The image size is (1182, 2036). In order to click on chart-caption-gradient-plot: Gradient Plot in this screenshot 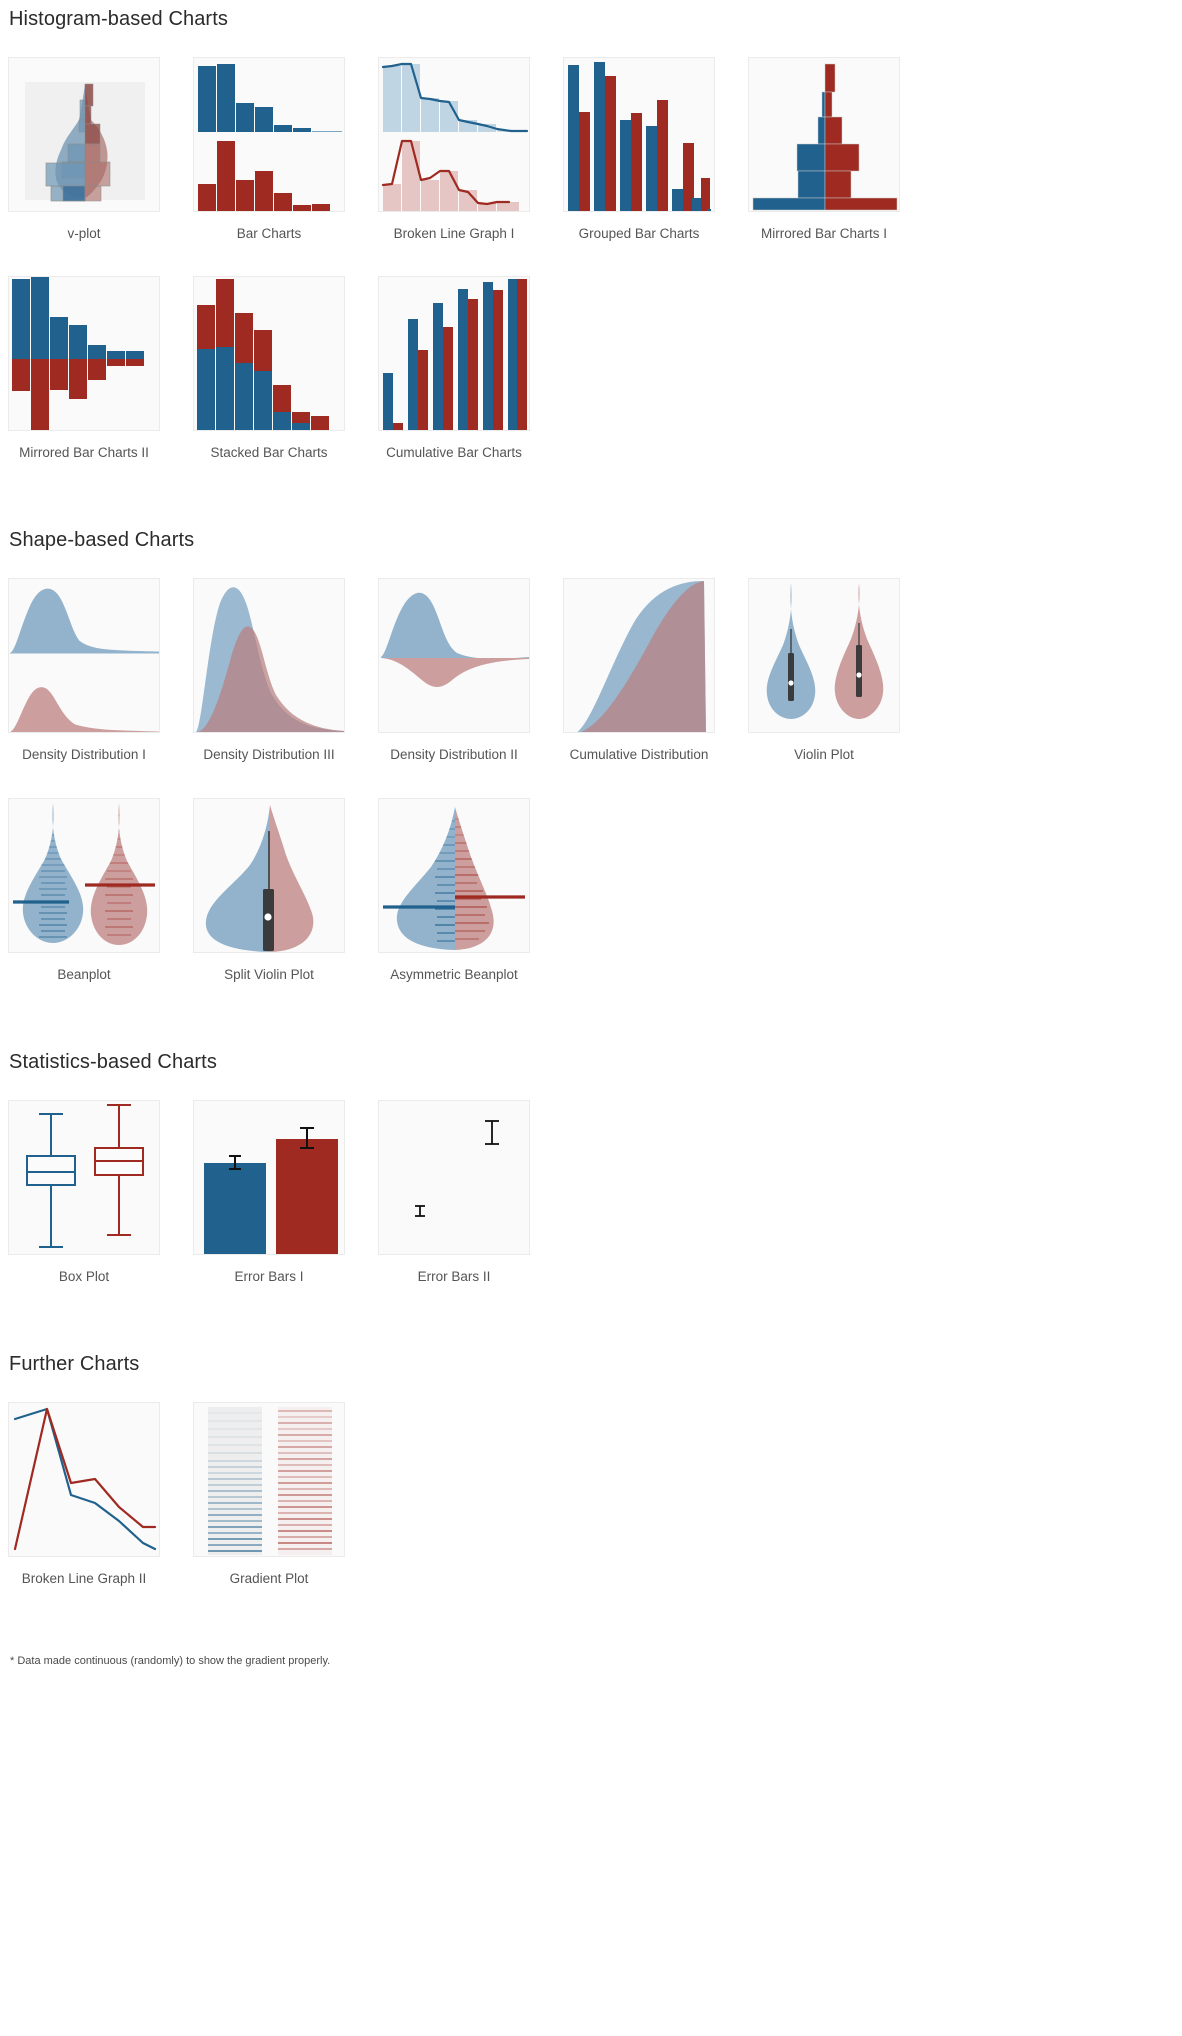, I will do `click(269, 1578)`.